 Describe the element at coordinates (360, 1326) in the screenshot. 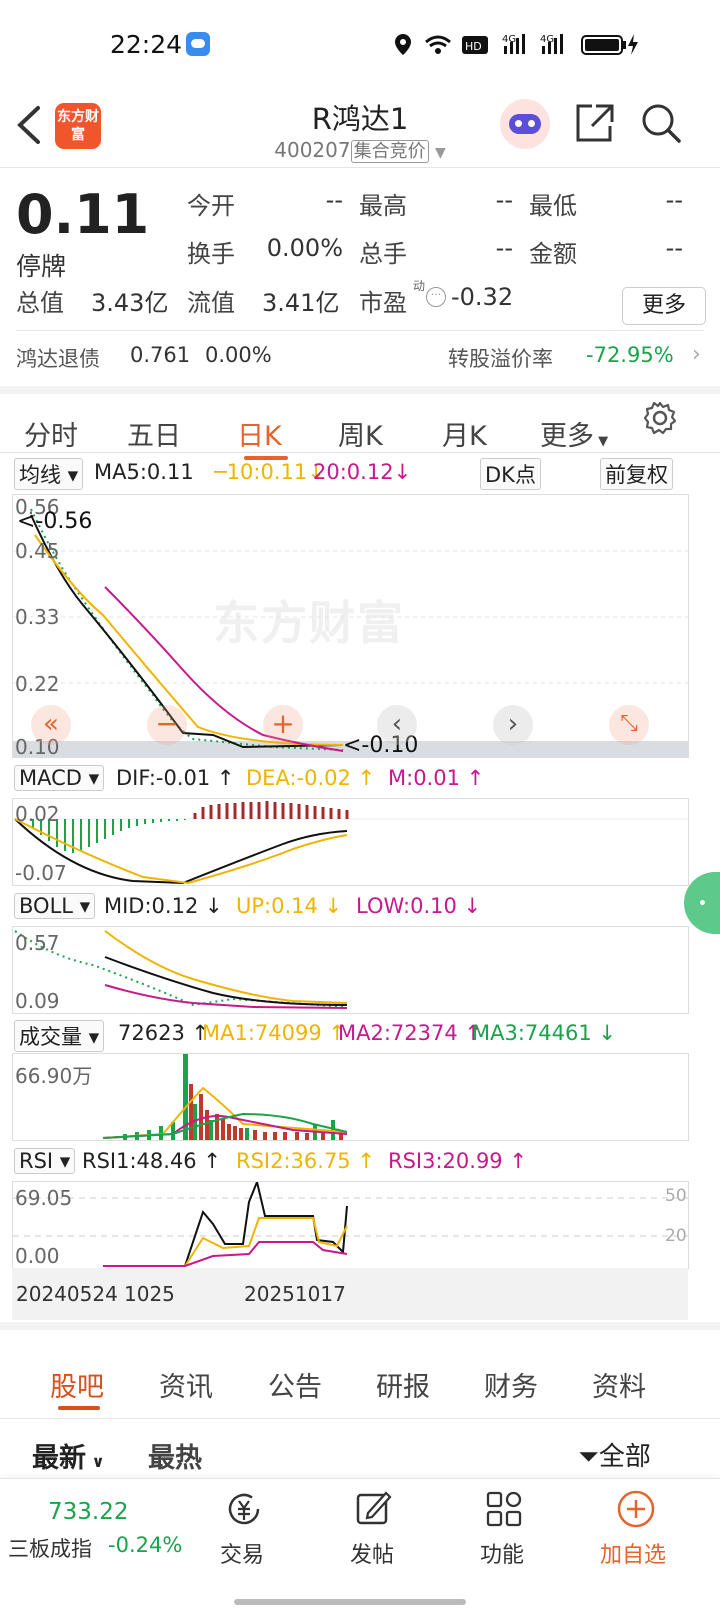

I see `section-gap` at that location.